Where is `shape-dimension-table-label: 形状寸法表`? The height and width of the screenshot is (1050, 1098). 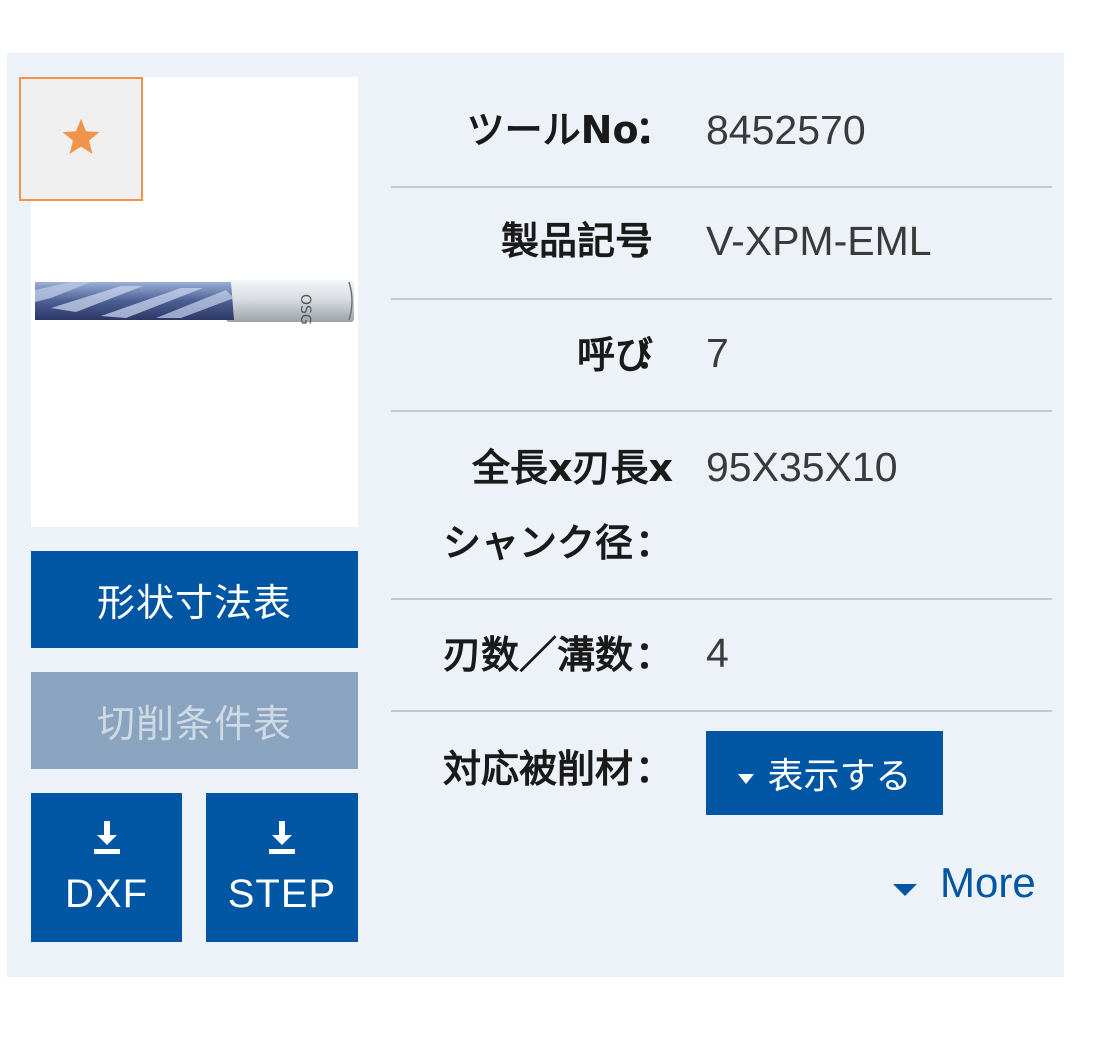
shape-dimension-table-label: 形状寸法表 is located at coordinates (194, 603).